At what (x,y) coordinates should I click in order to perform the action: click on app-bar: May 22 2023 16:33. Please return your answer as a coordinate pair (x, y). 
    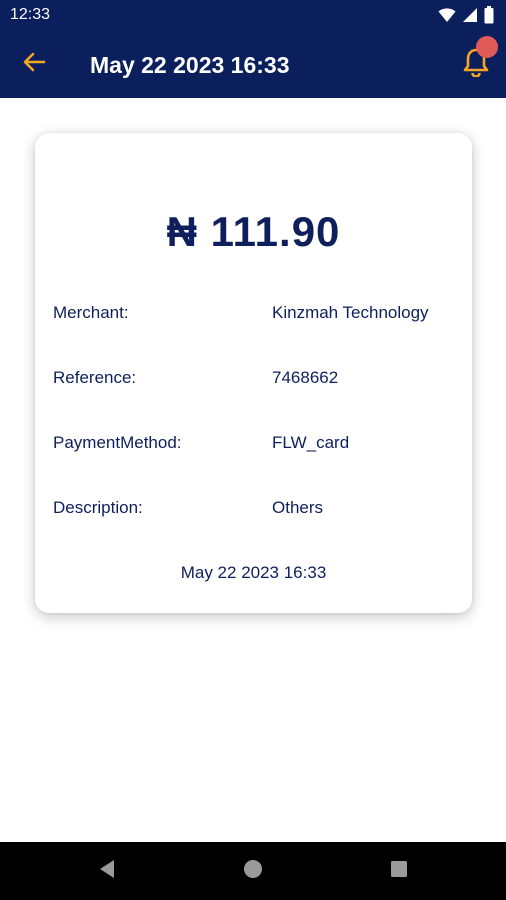
    Looking at the image, I should click on (253, 64).